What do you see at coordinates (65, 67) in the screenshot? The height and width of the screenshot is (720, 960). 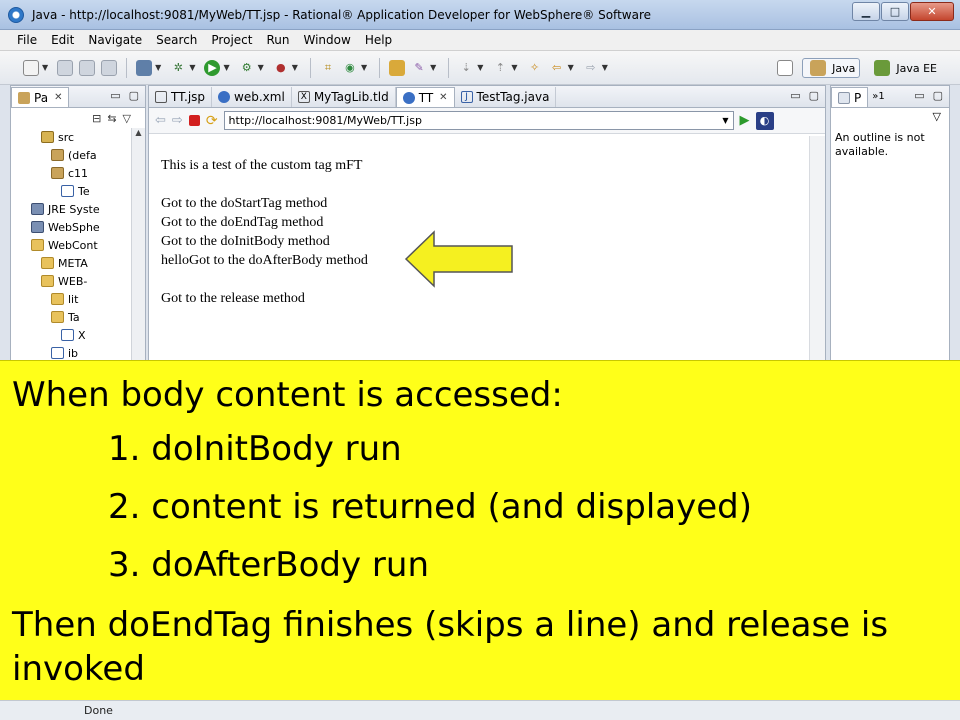 I see `save-icon` at bounding box center [65, 67].